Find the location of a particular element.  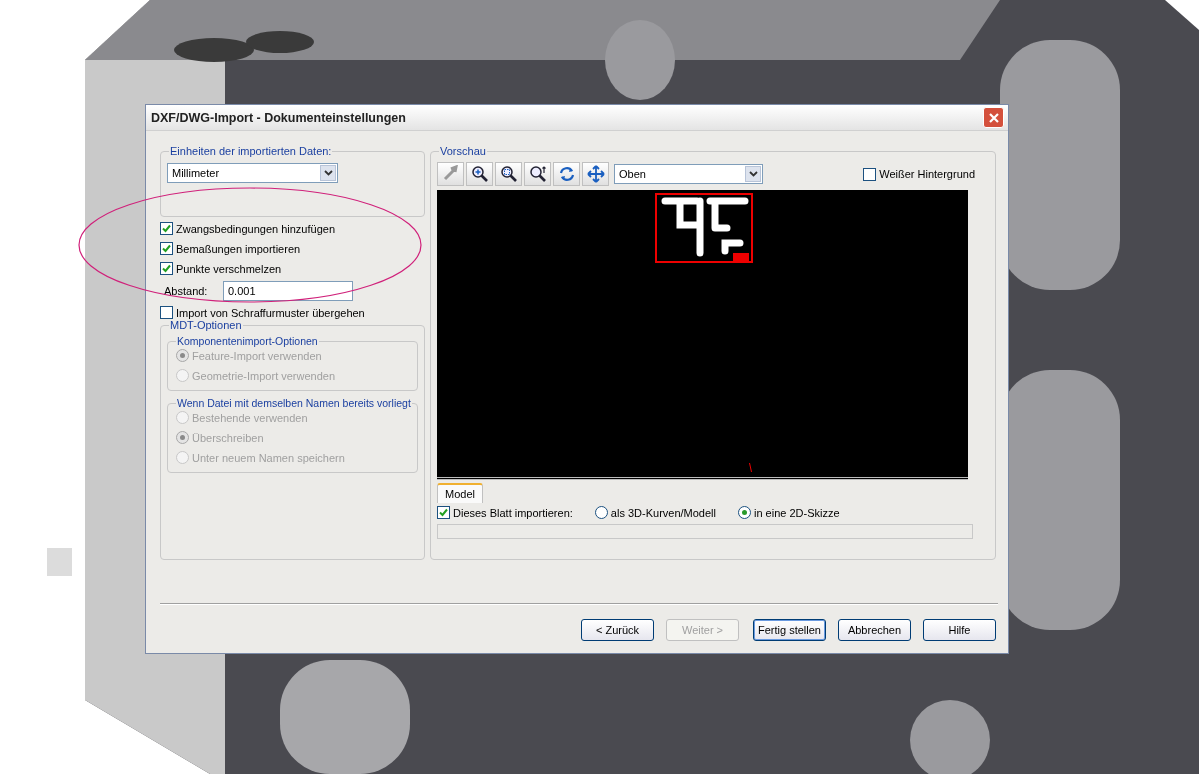

checkbox-label: Zwangsbedingungen hinzufügen is located at coordinates (256, 228).